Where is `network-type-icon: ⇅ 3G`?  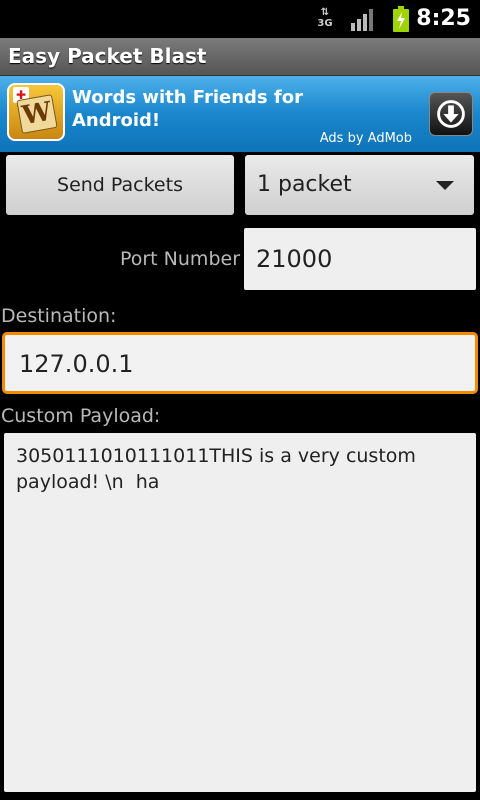 network-type-icon: ⇅ 3G is located at coordinates (325, 18).